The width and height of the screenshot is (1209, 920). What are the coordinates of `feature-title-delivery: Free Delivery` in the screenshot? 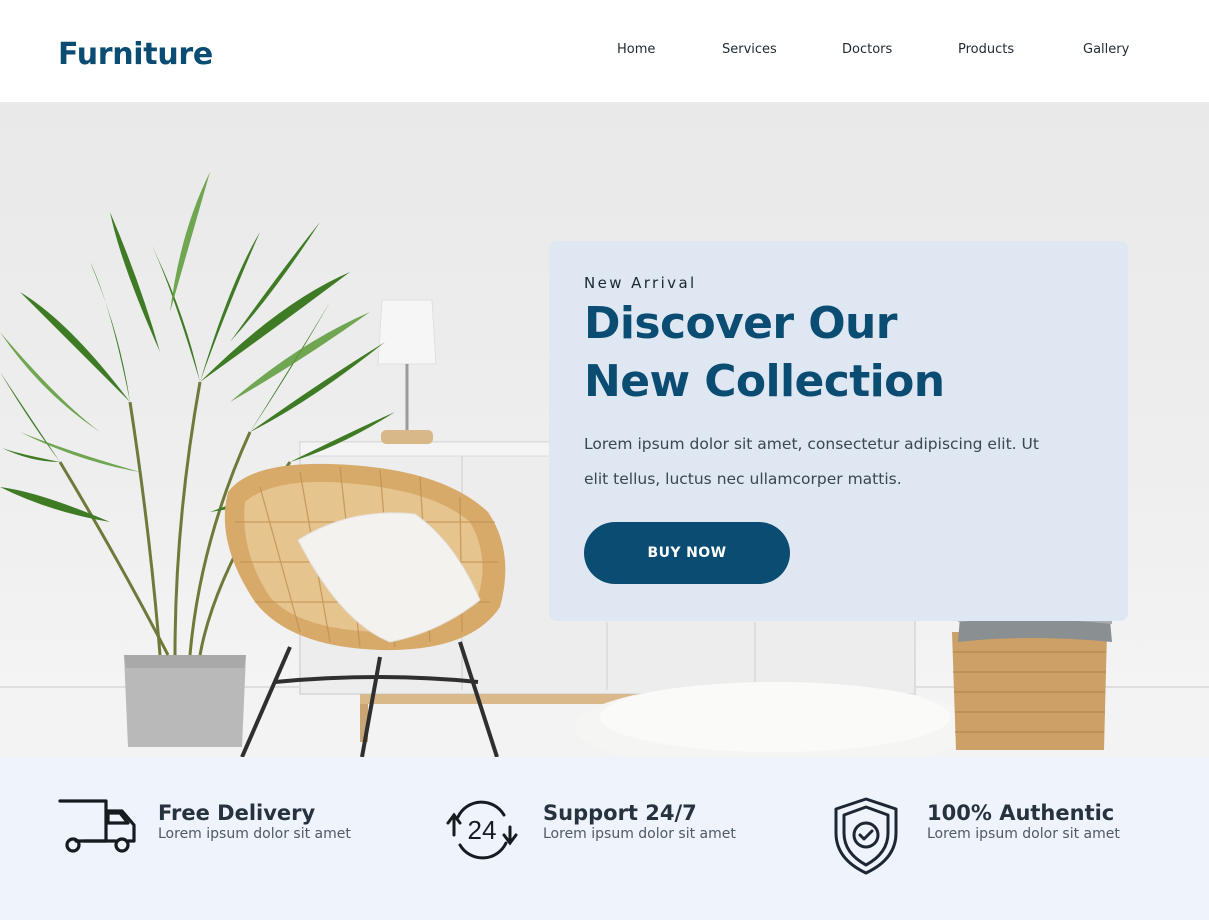 It's located at (237, 813).